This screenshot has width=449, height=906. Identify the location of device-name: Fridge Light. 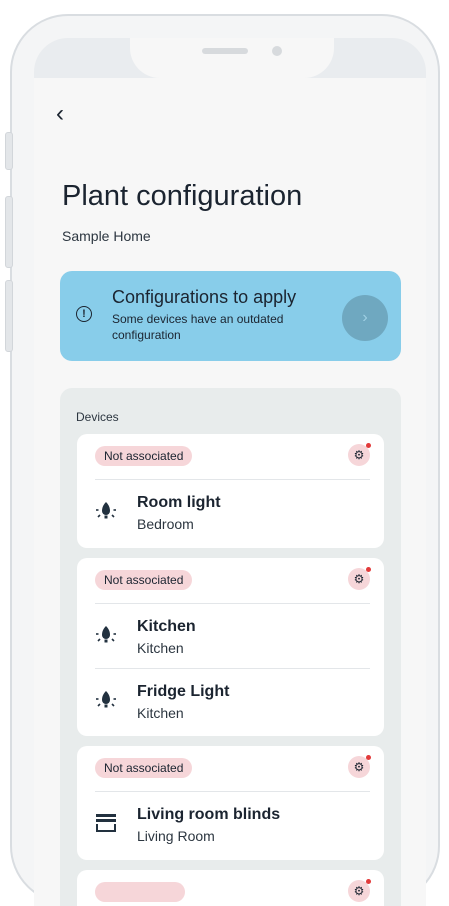
(183, 691).